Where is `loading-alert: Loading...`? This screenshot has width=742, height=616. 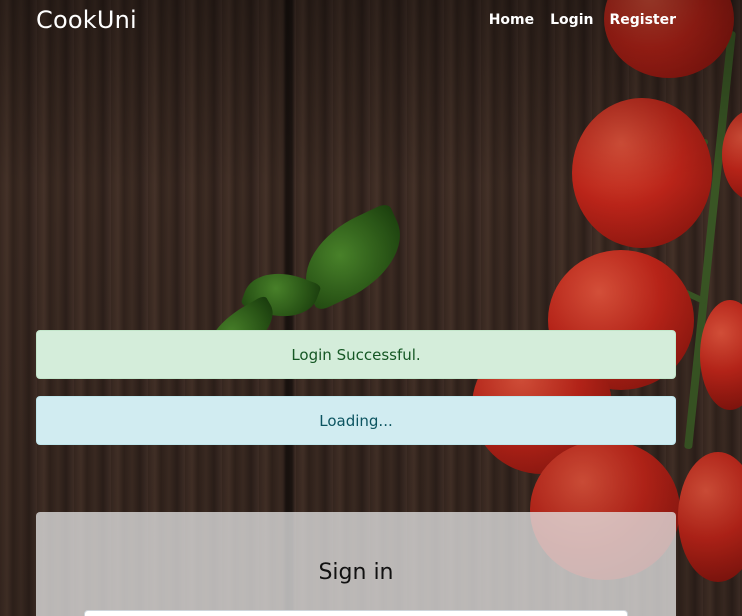 loading-alert: Loading... is located at coordinates (356, 420).